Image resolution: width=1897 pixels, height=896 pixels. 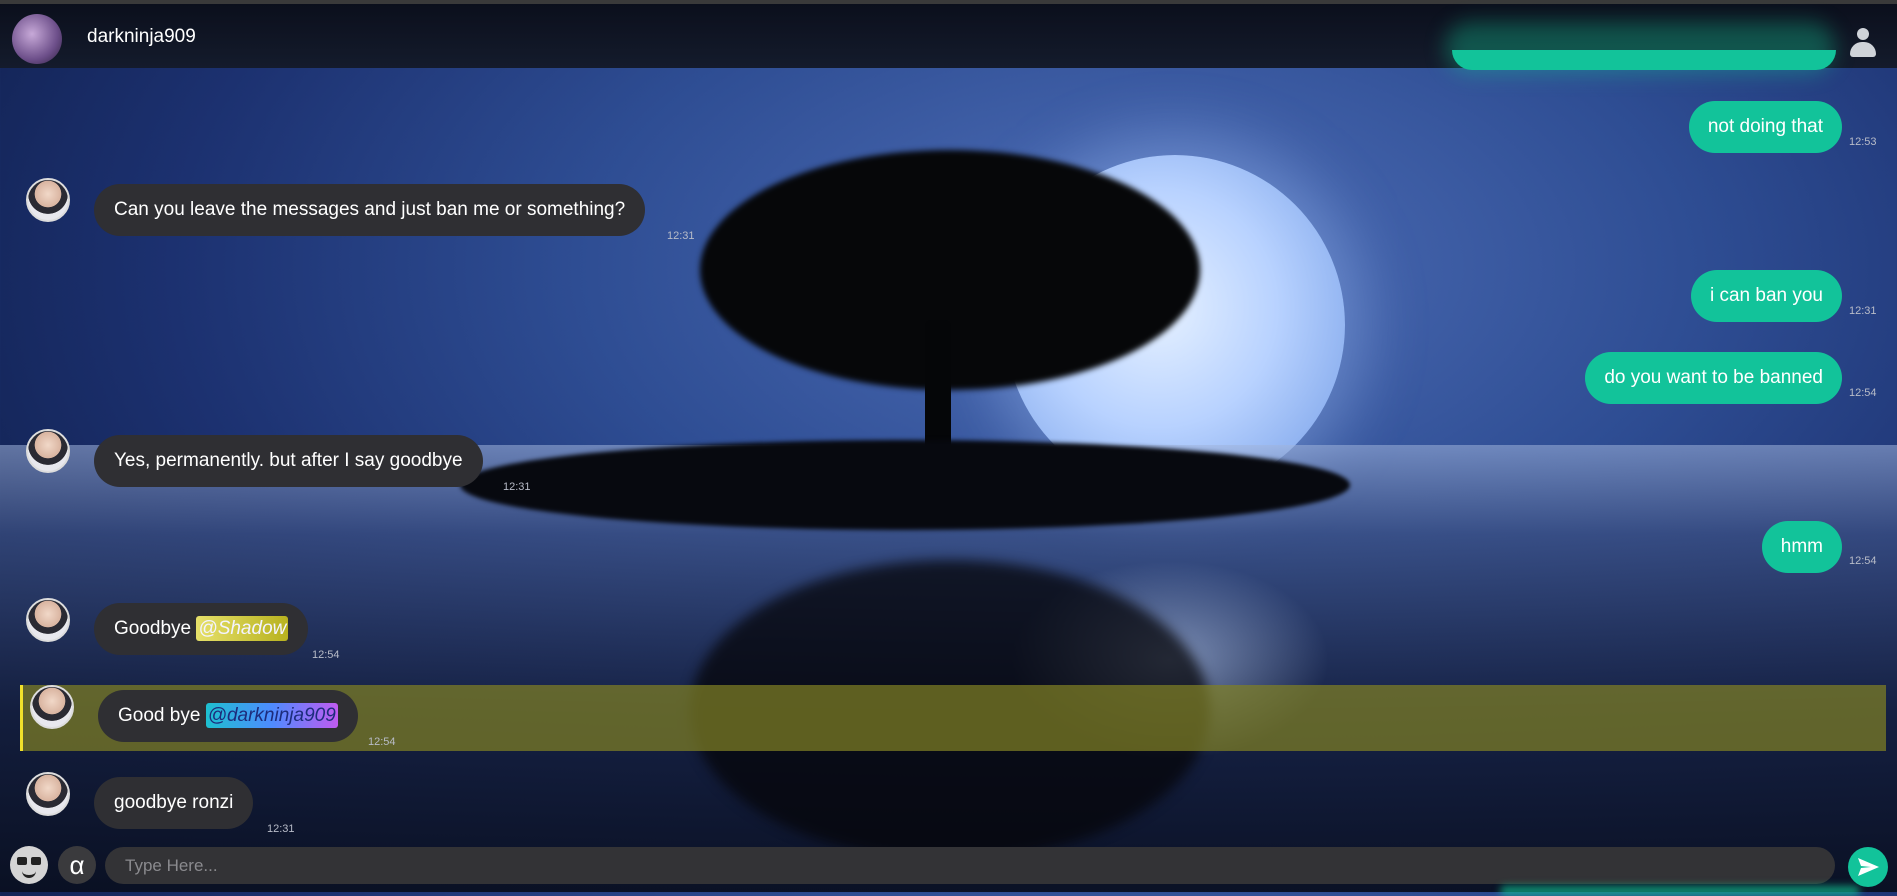 What do you see at coordinates (242, 628) in the screenshot?
I see `user-mention: @Shadow` at bounding box center [242, 628].